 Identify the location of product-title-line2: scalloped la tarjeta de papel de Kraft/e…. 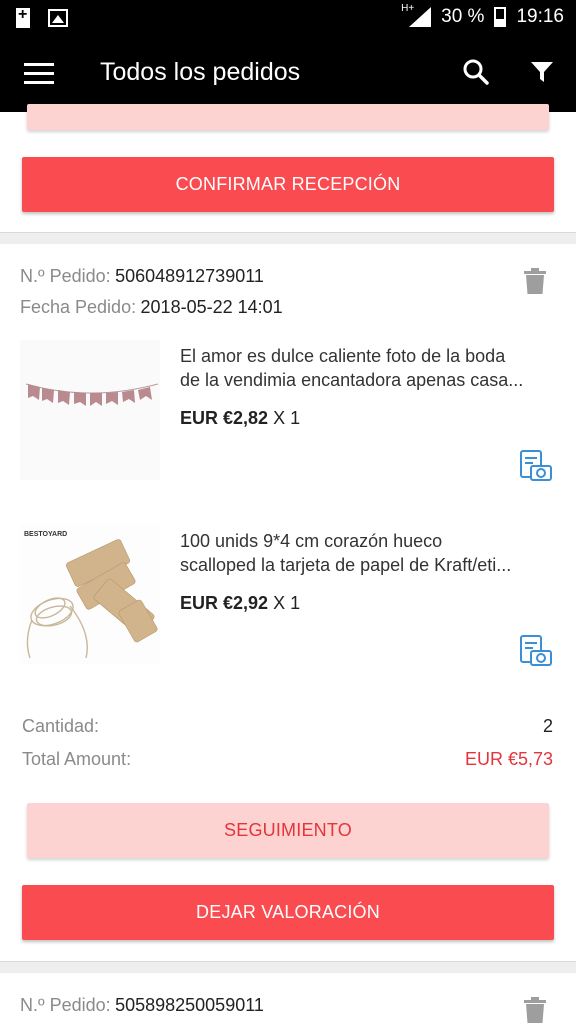
(346, 565).